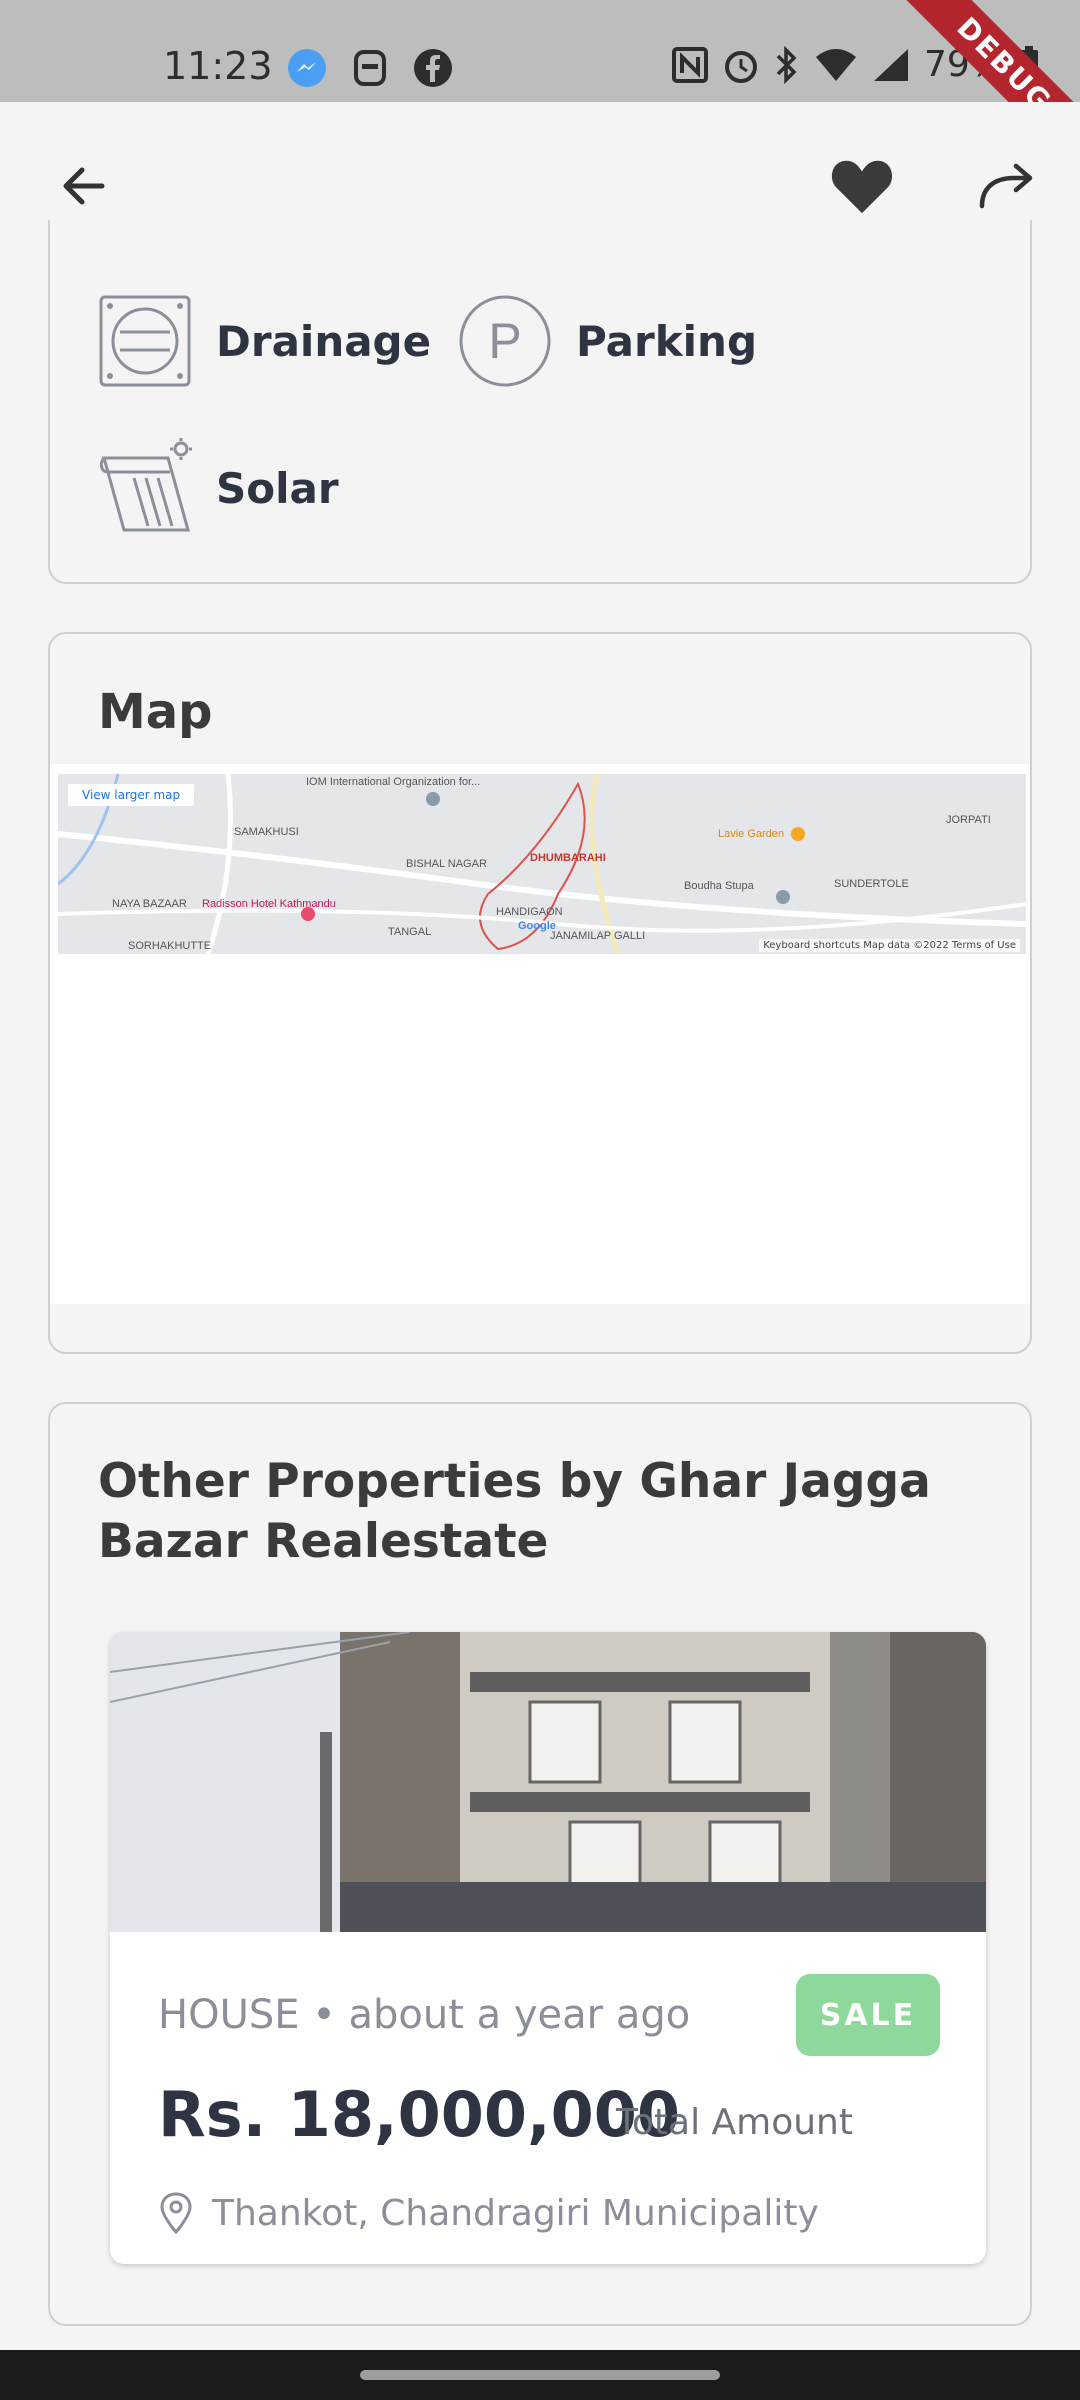 This screenshot has height=2400, width=1080. I want to click on amenities-card: Drainage P Parking Solar, so click(540, 402).